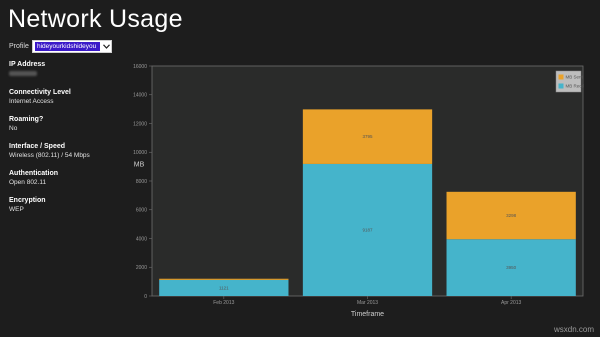 The width and height of the screenshot is (600, 337). I want to click on info-value: No, so click(13, 128).